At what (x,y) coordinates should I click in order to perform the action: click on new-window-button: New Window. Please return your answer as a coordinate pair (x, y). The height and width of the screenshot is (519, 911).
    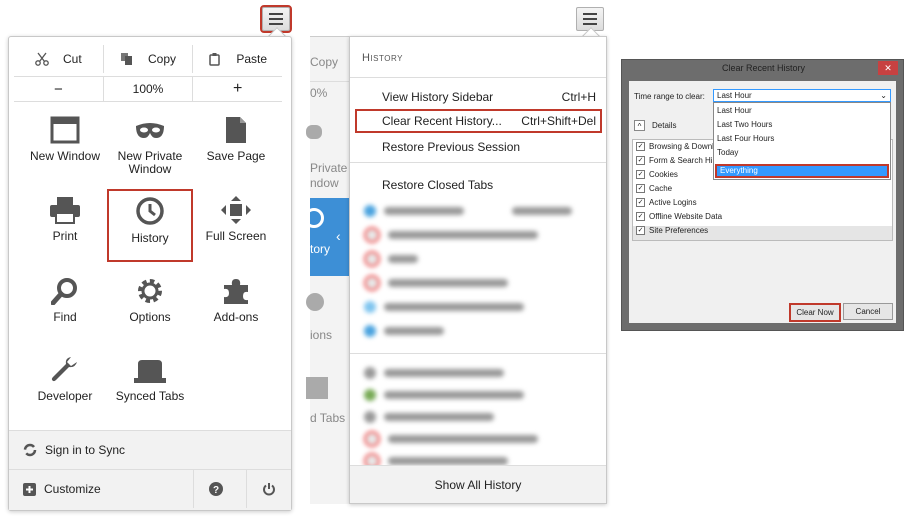
    Looking at the image, I should click on (65, 152).